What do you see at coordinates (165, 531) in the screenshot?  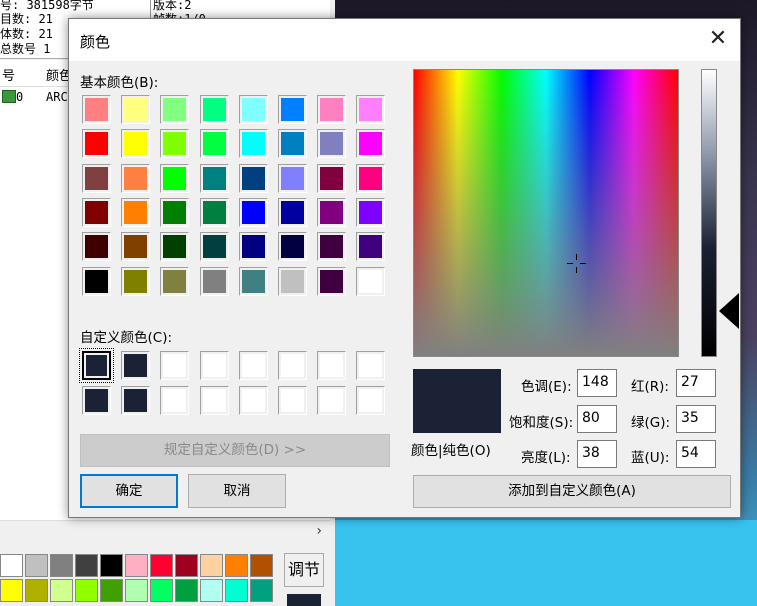 I see `horizontal-scrollbar: ›` at bounding box center [165, 531].